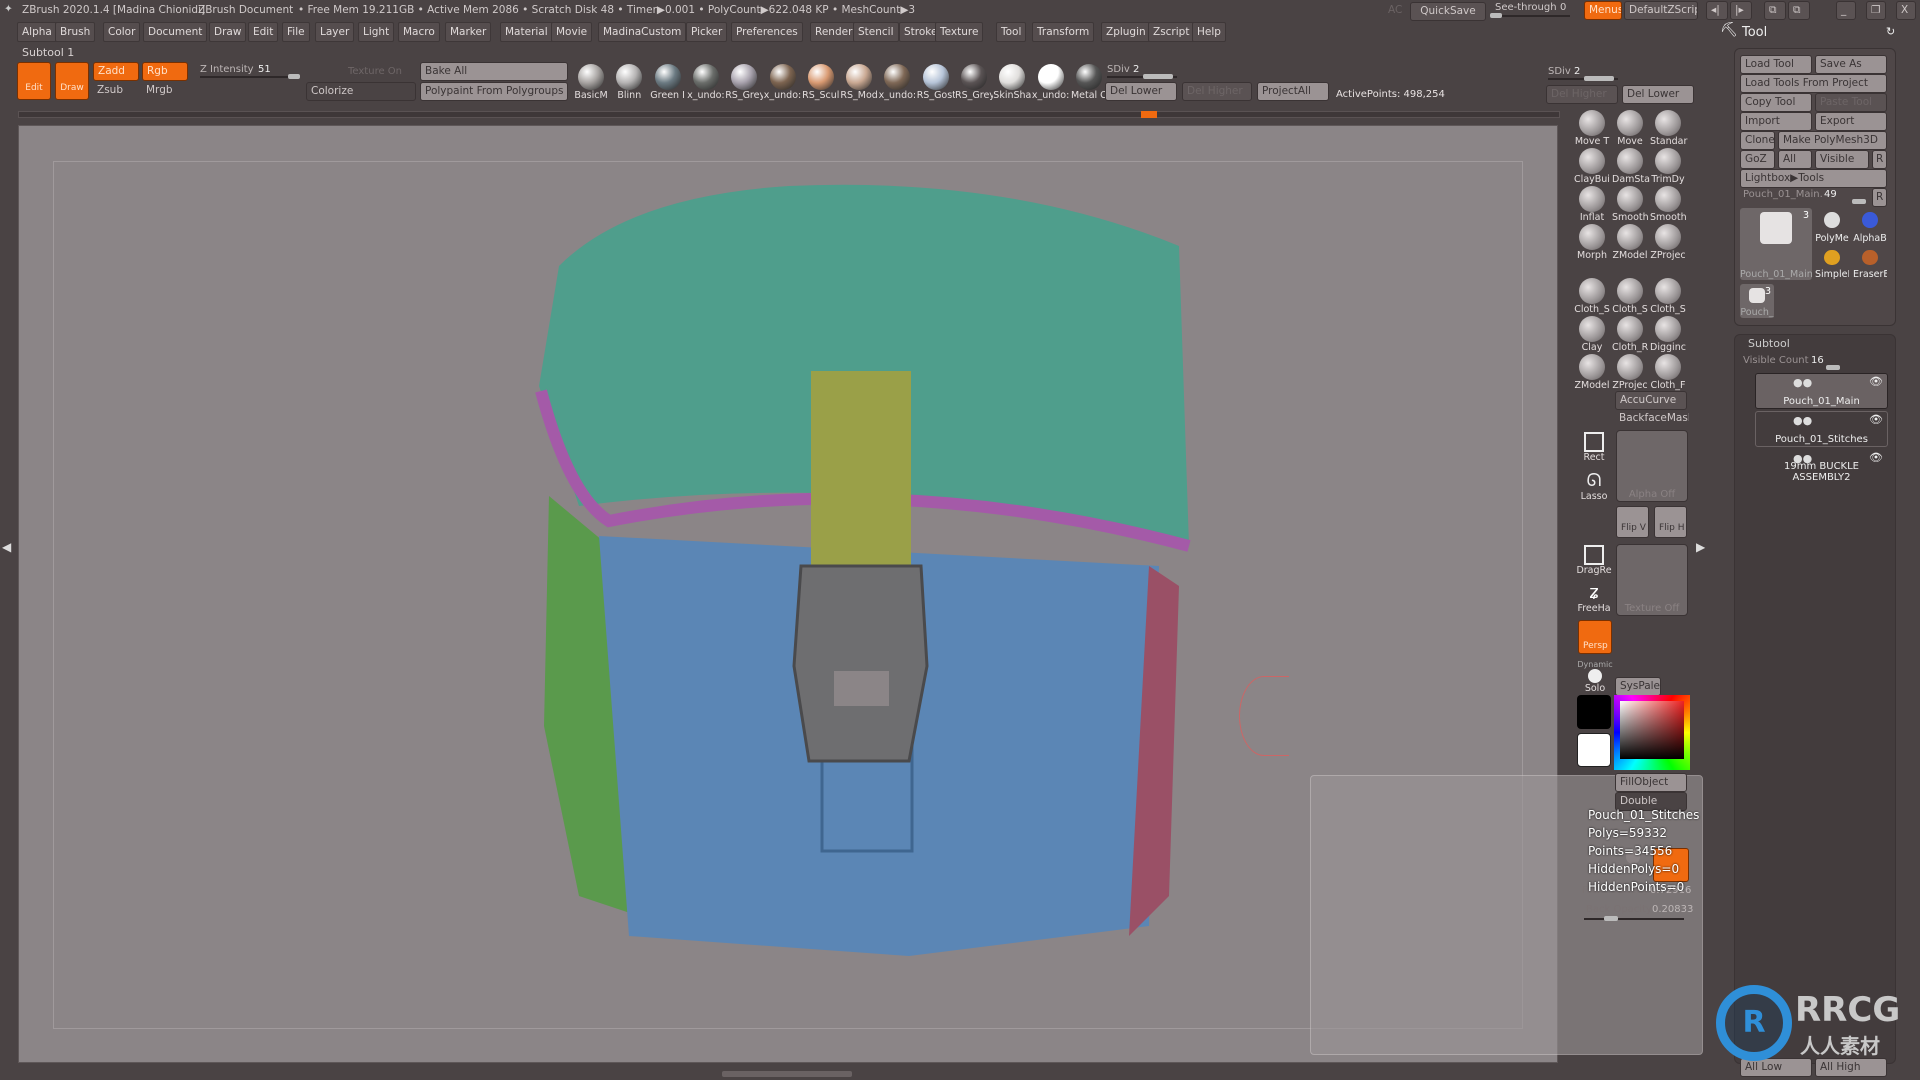 This screenshot has height=1080, width=1920. What do you see at coordinates (75, 32) in the screenshot?
I see `menu-brush: Brush` at bounding box center [75, 32].